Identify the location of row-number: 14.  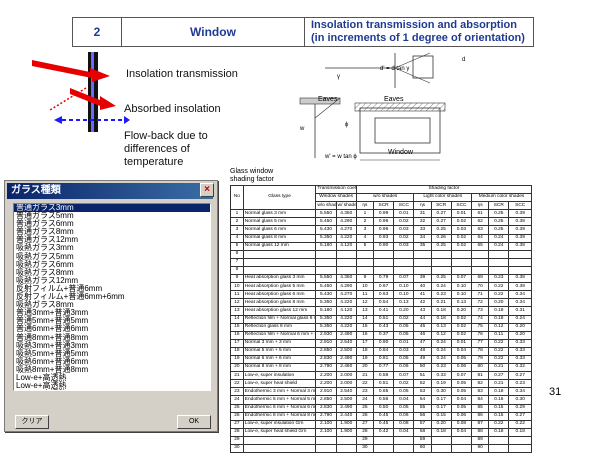
(237, 319).